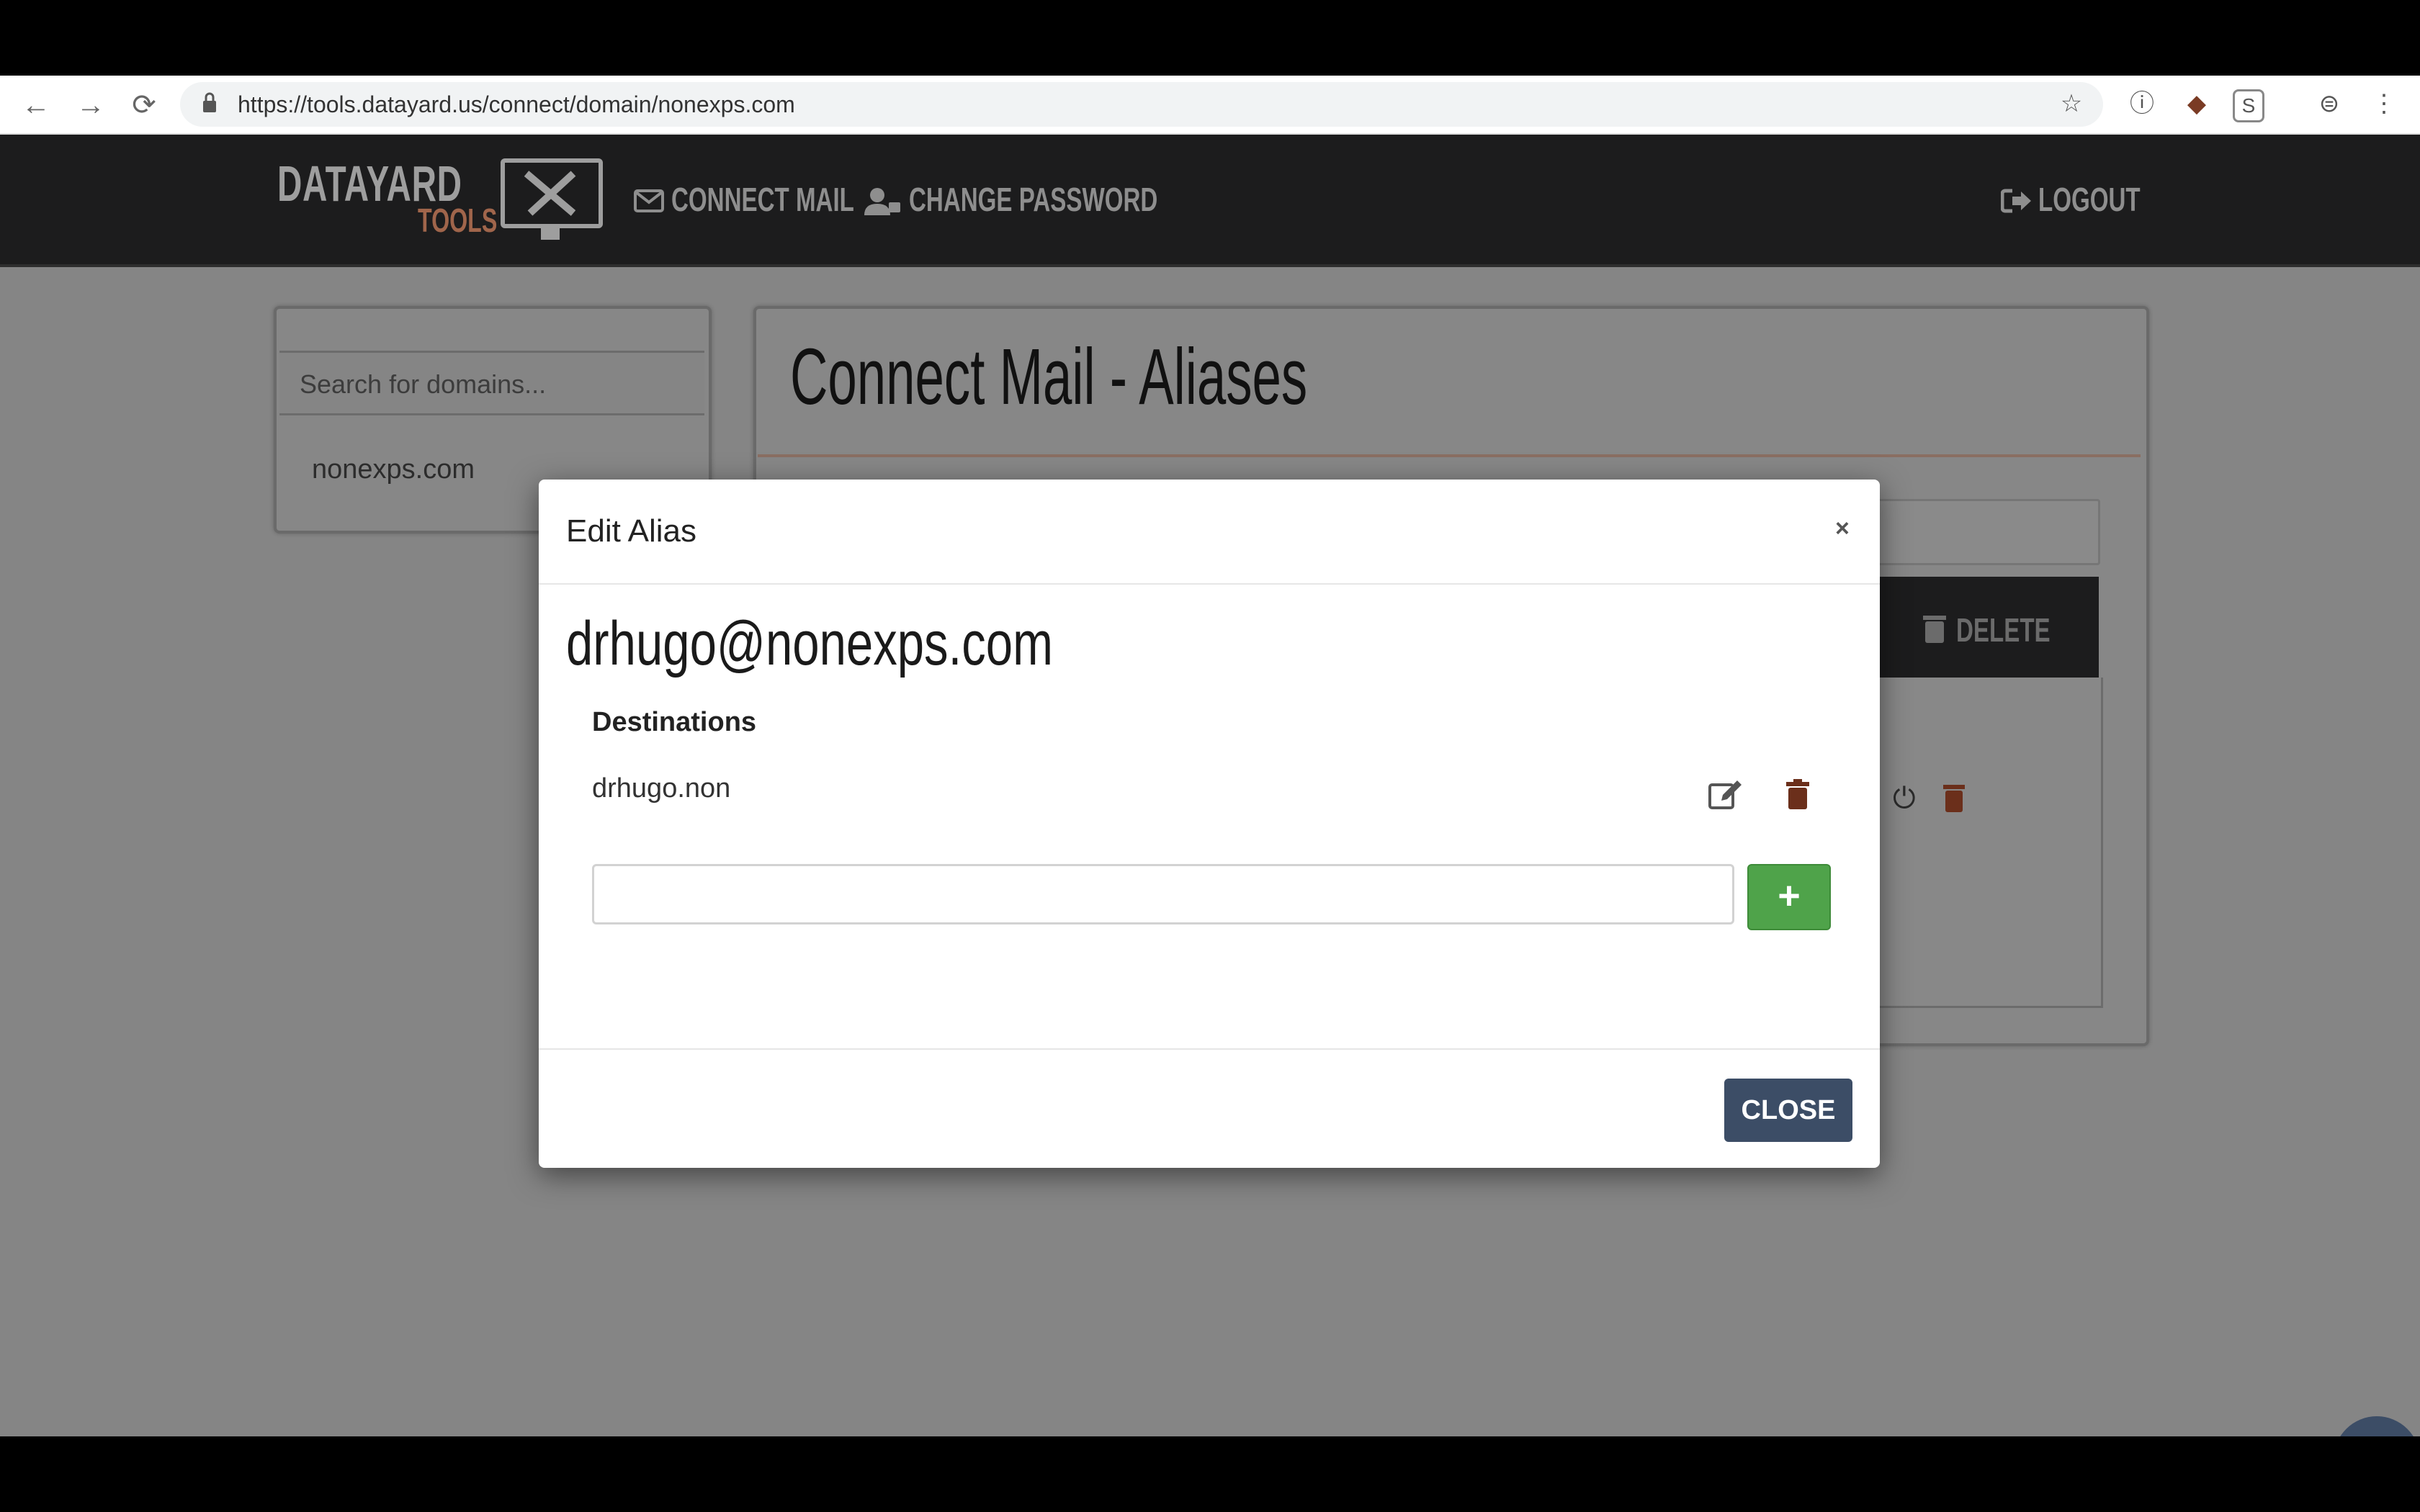 The height and width of the screenshot is (1512, 2420). Describe the element at coordinates (494, 384) in the screenshot. I see `domain-search-input` at that location.